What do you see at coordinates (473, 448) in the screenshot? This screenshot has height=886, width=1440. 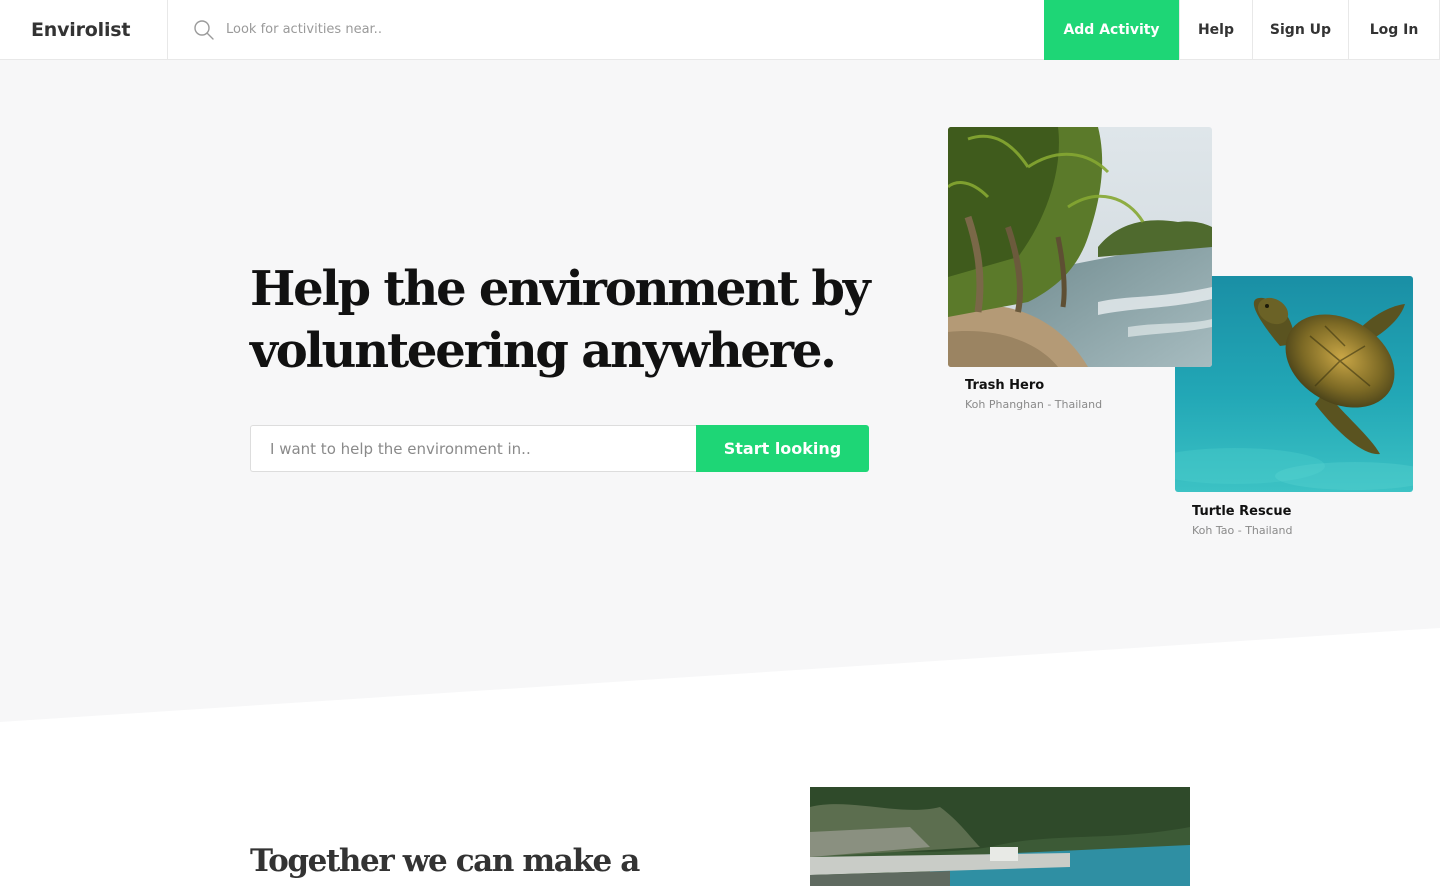 I see `location-input` at bounding box center [473, 448].